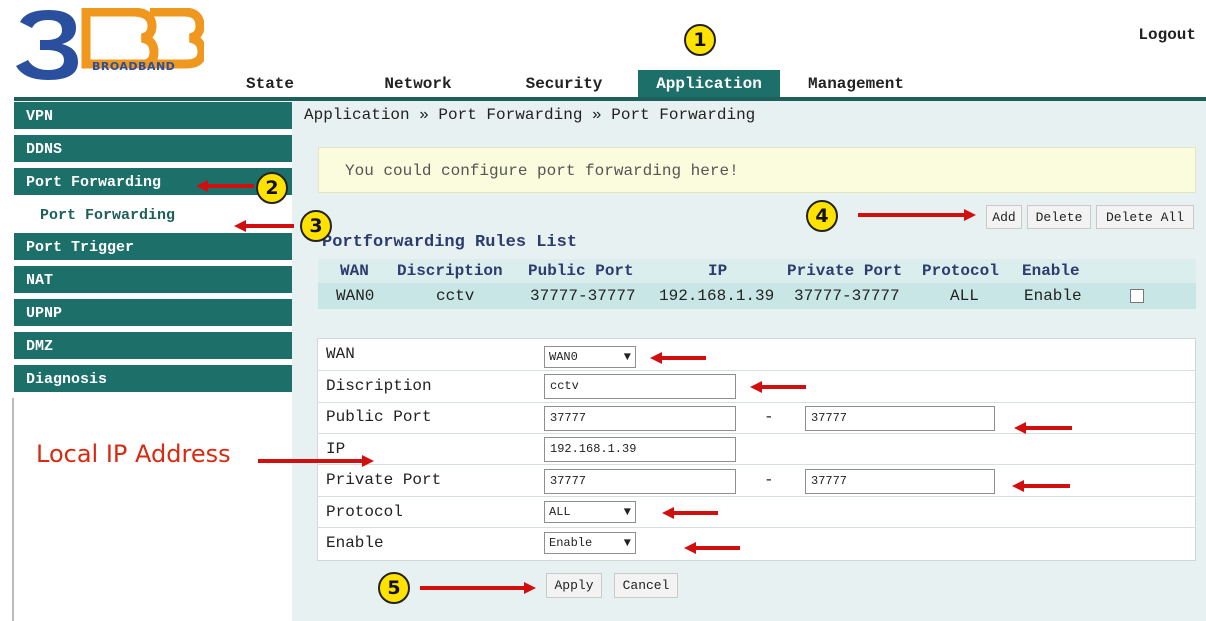 Image resolution: width=1206 pixels, height=621 pixels. I want to click on rules-list-title: Portforwarding Rules List, so click(450, 242).